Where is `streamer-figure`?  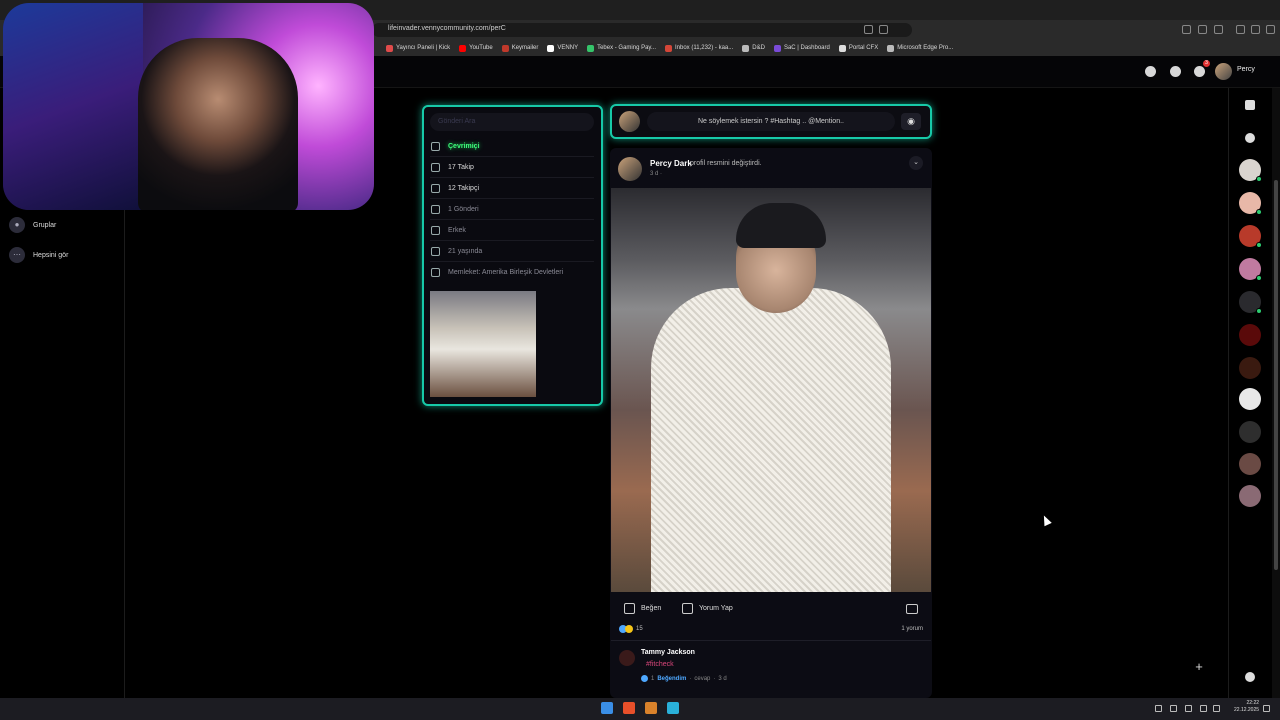
streamer-figure is located at coordinates (218, 124).